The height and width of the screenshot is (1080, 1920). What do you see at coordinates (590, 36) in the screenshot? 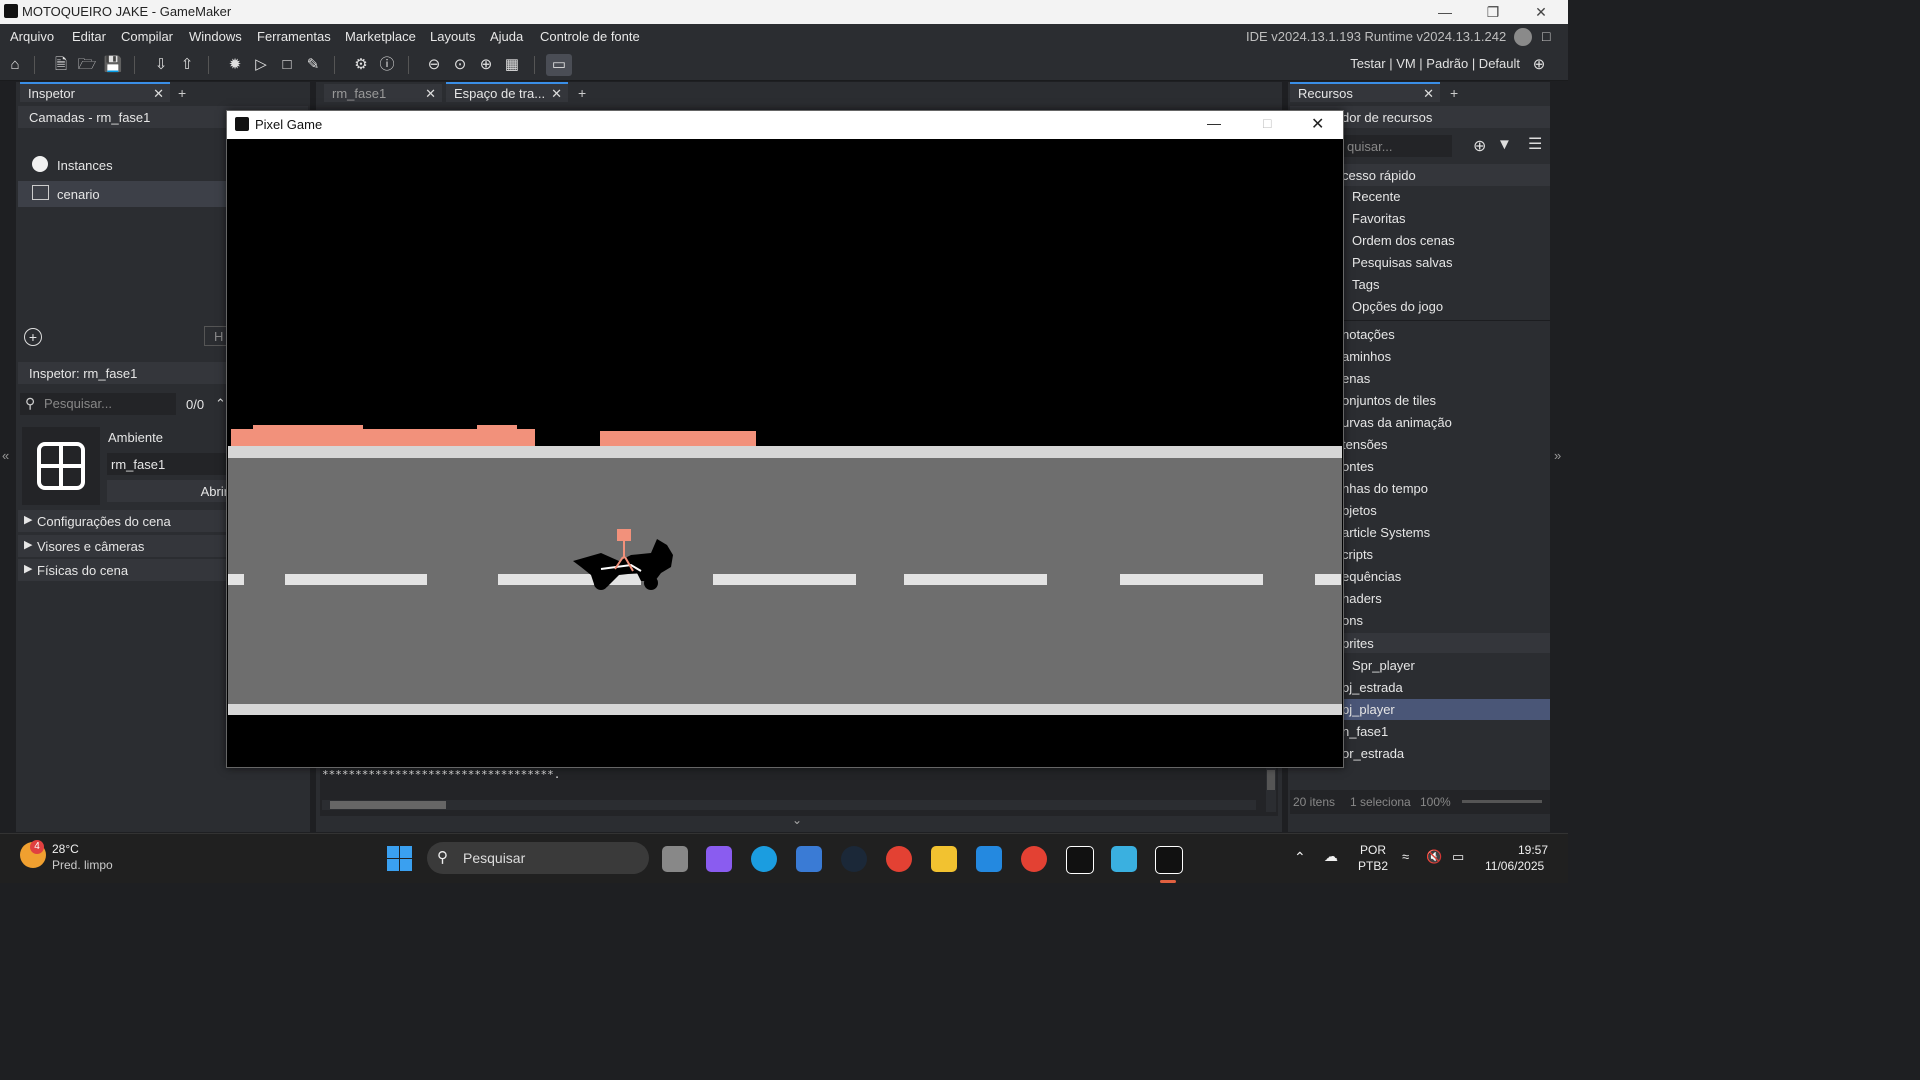
I see `menu-controle-de-fonte: Controle de fonte` at bounding box center [590, 36].